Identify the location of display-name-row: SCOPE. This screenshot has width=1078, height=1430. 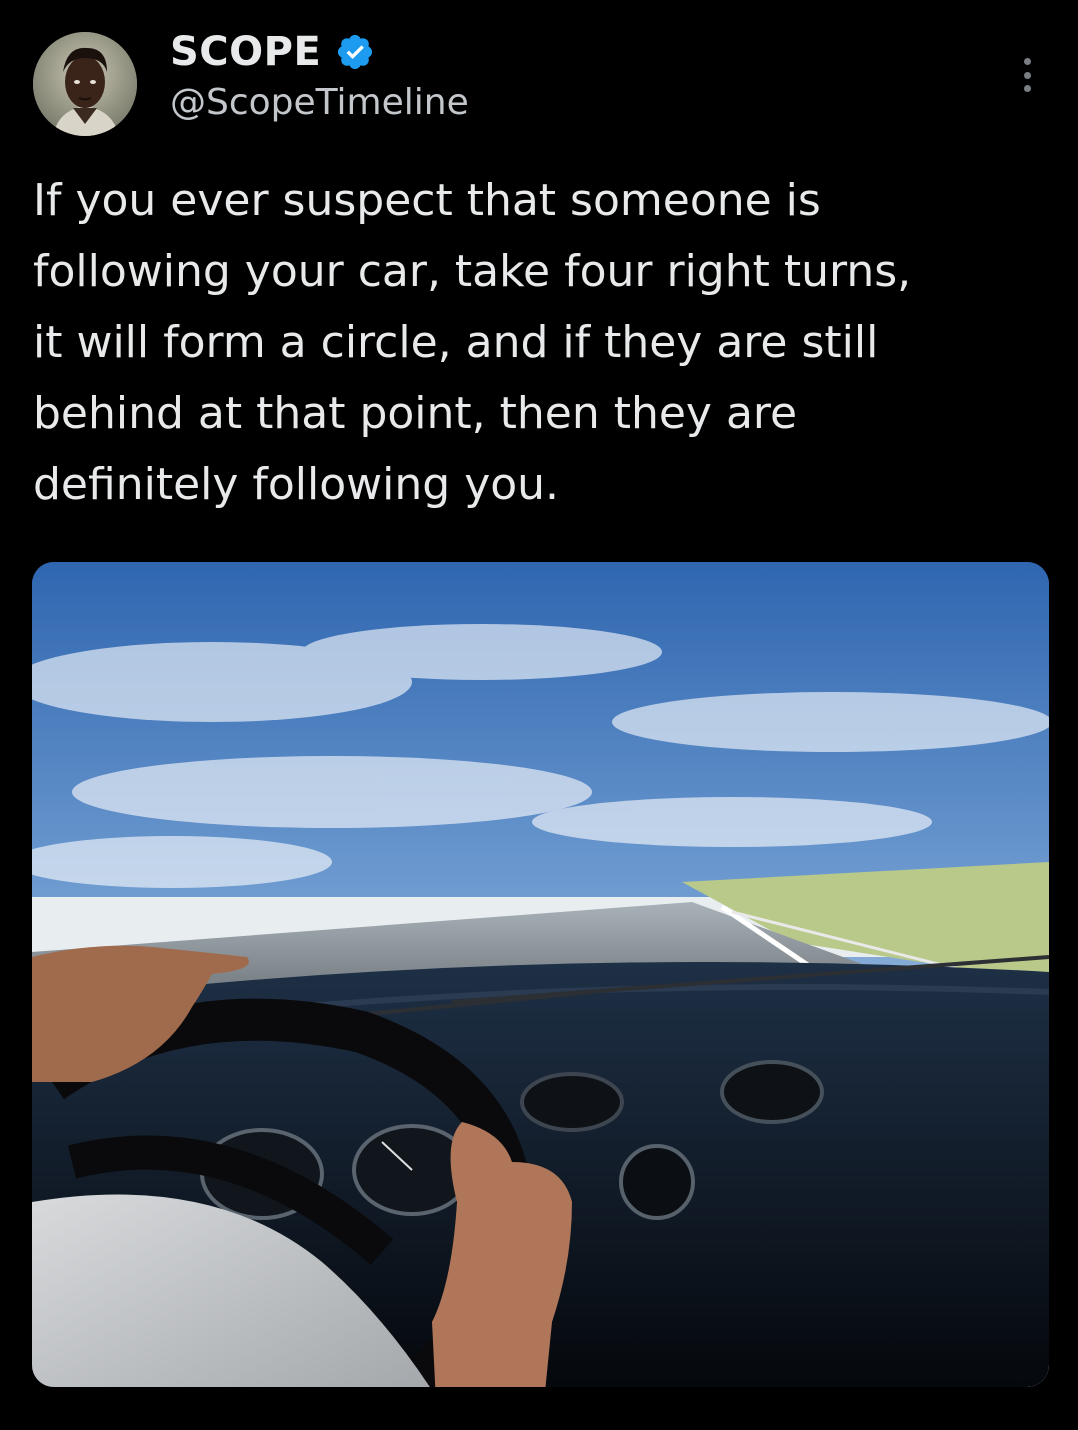
(272, 52).